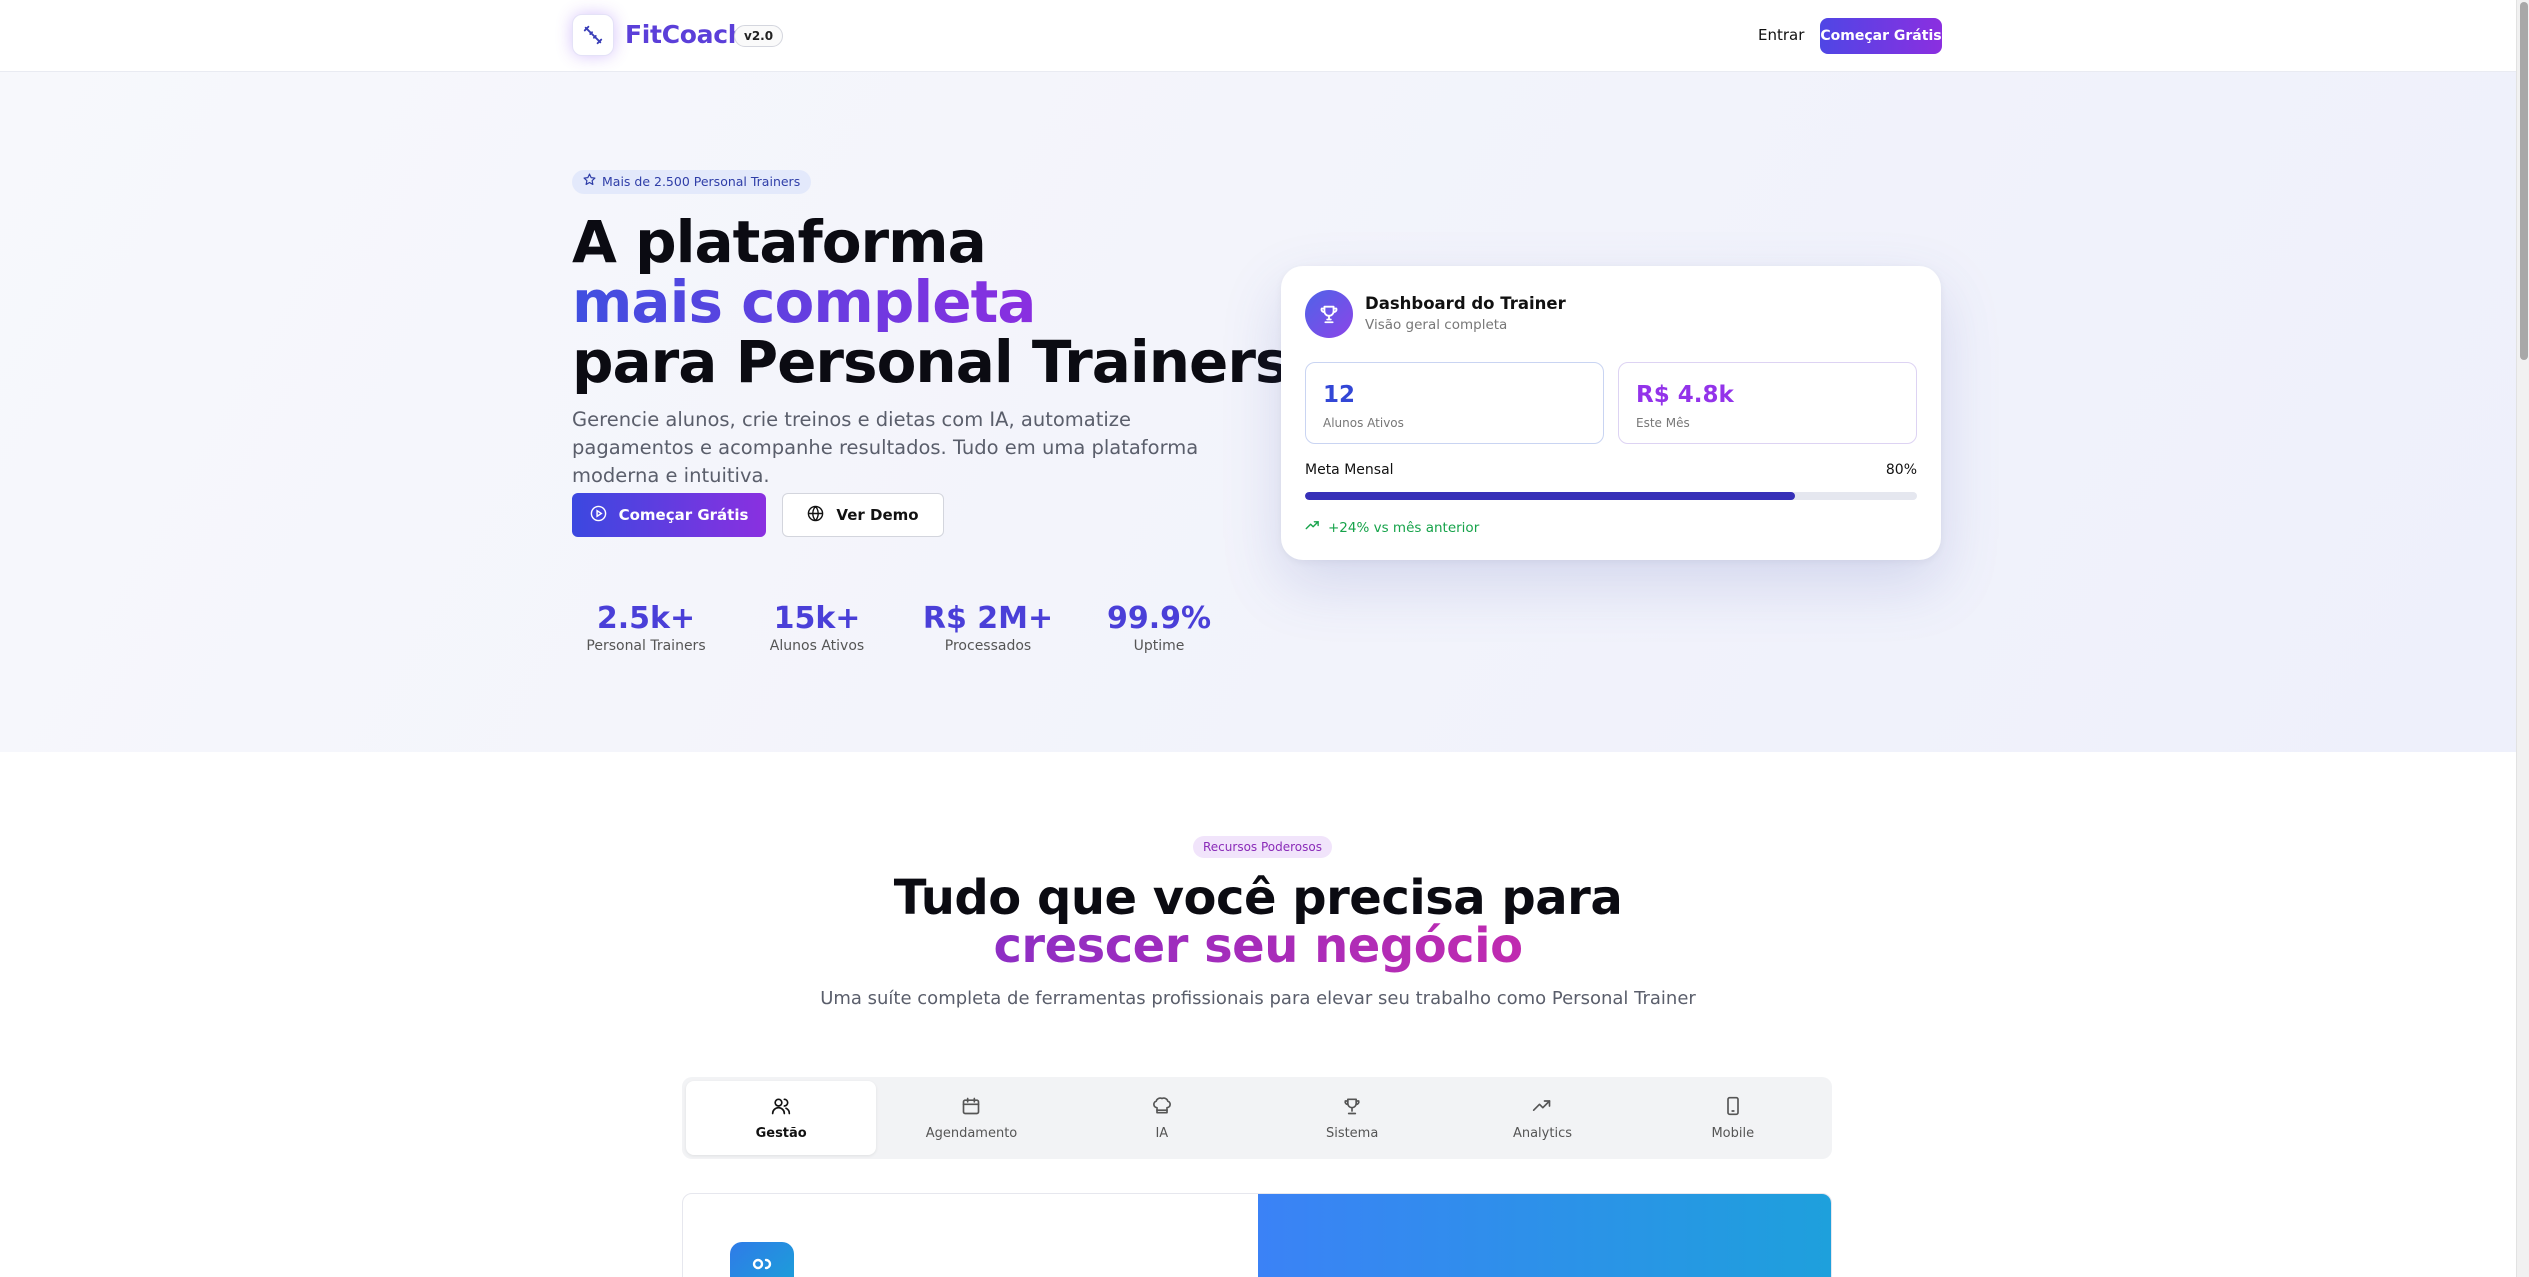 Image resolution: width=2529 pixels, height=1277 pixels. What do you see at coordinates (804, 302) in the screenshot?
I see `hero-title-line2: mais completa` at bounding box center [804, 302].